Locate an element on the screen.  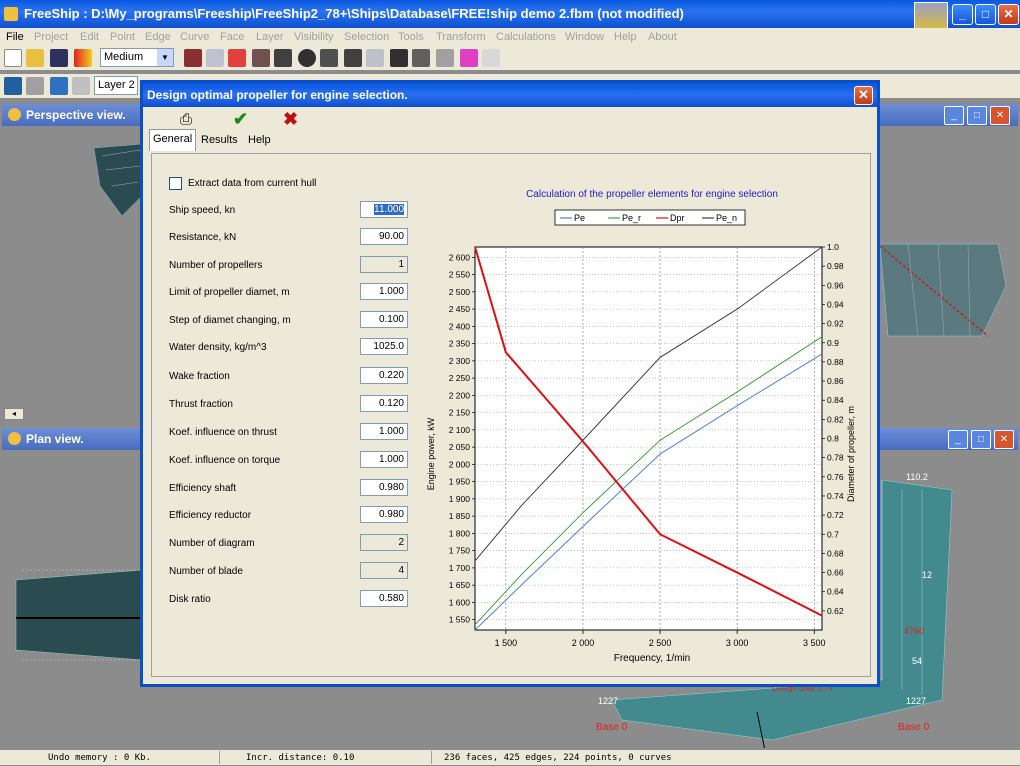
y-tick-label: 2 000 is located at coordinates (460, 464).